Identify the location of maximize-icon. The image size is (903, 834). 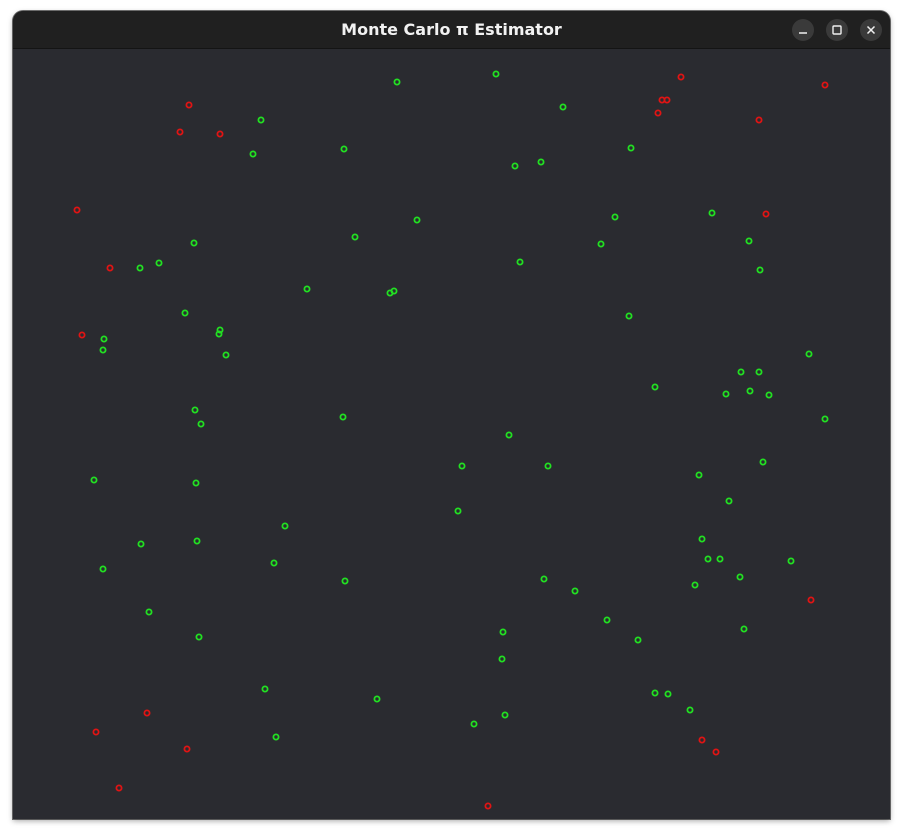
(837, 30).